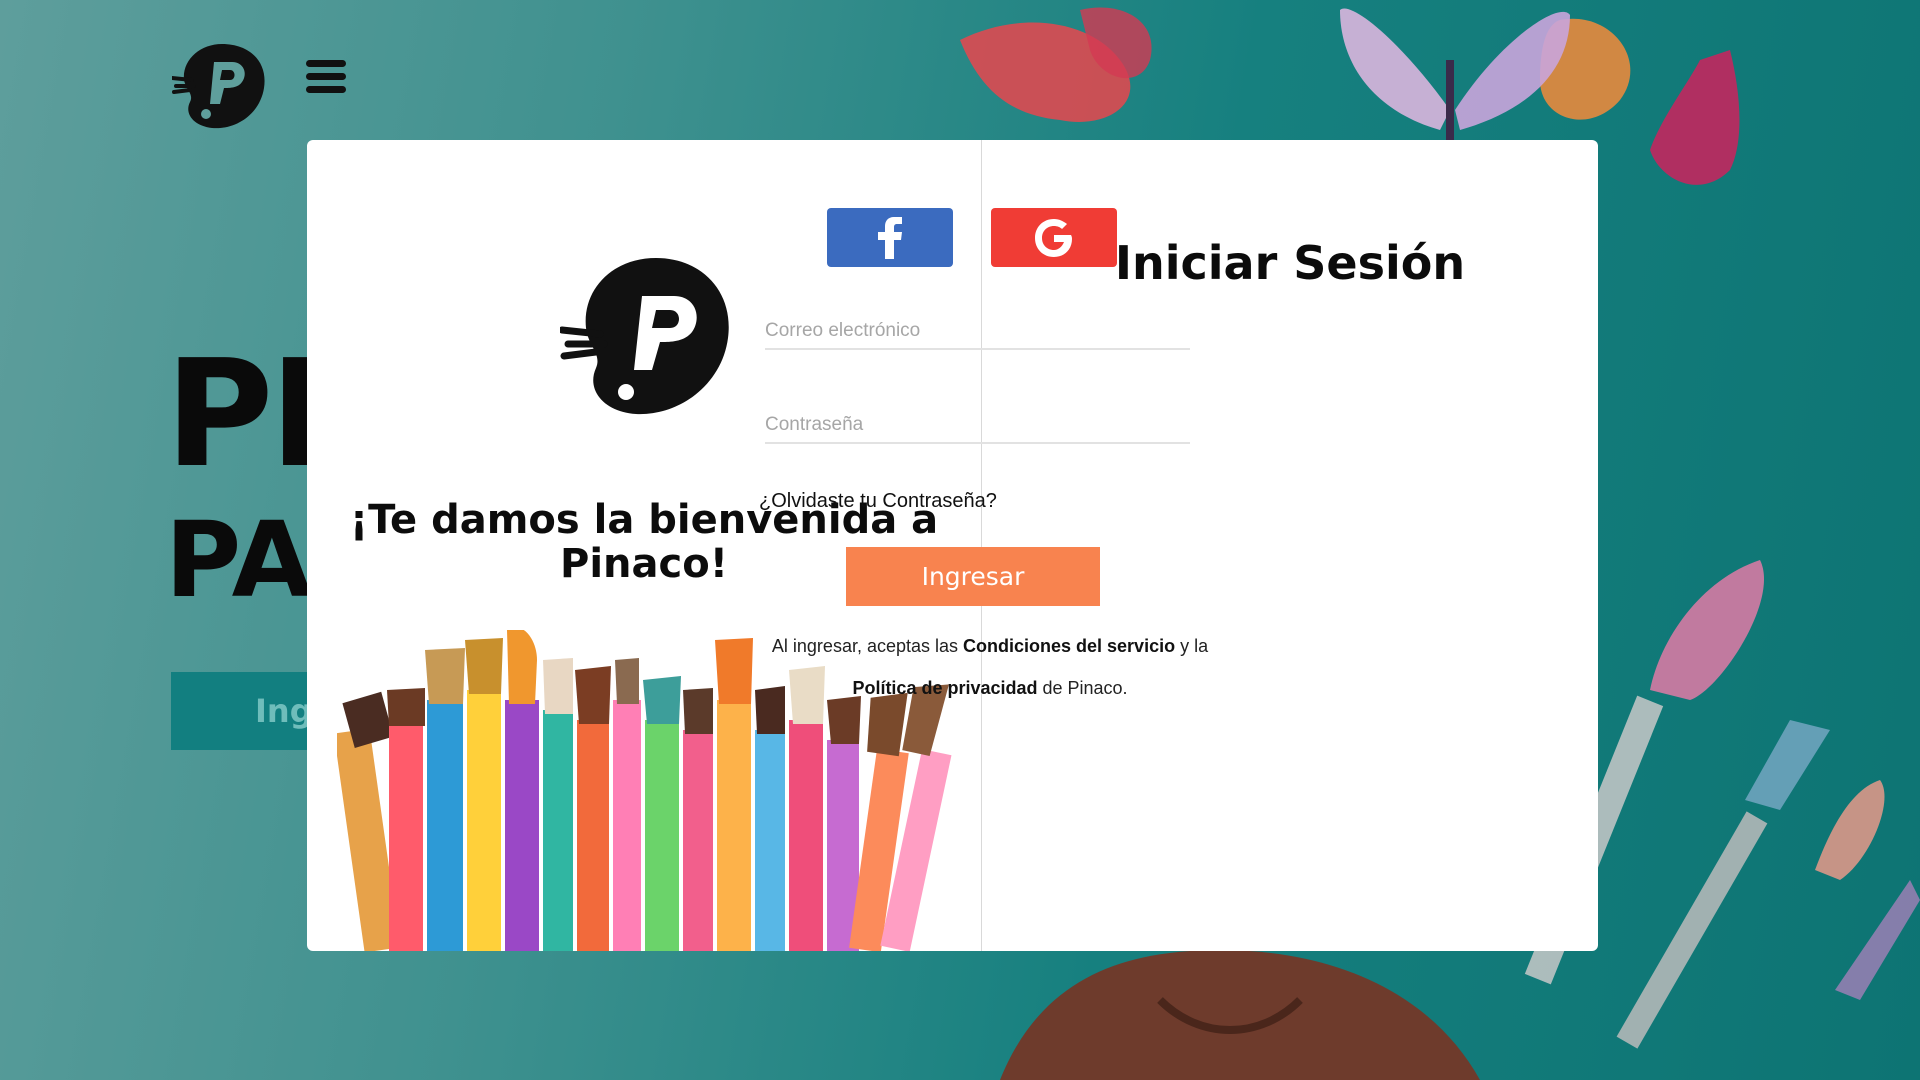  I want to click on facebook-icon, so click(890, 237).